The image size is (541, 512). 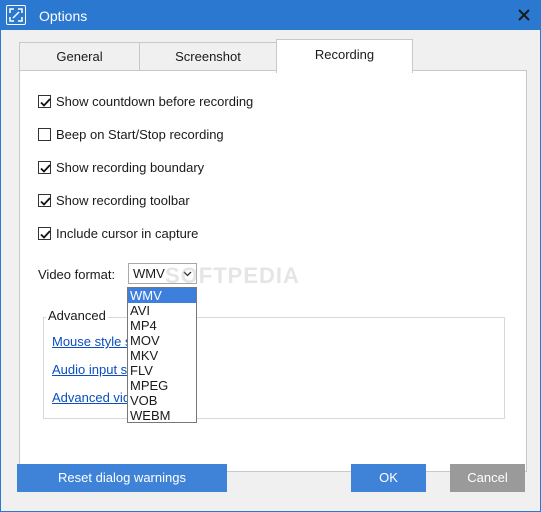 I want to click on checkbox-show-countdown, so click(x=44, y=101).